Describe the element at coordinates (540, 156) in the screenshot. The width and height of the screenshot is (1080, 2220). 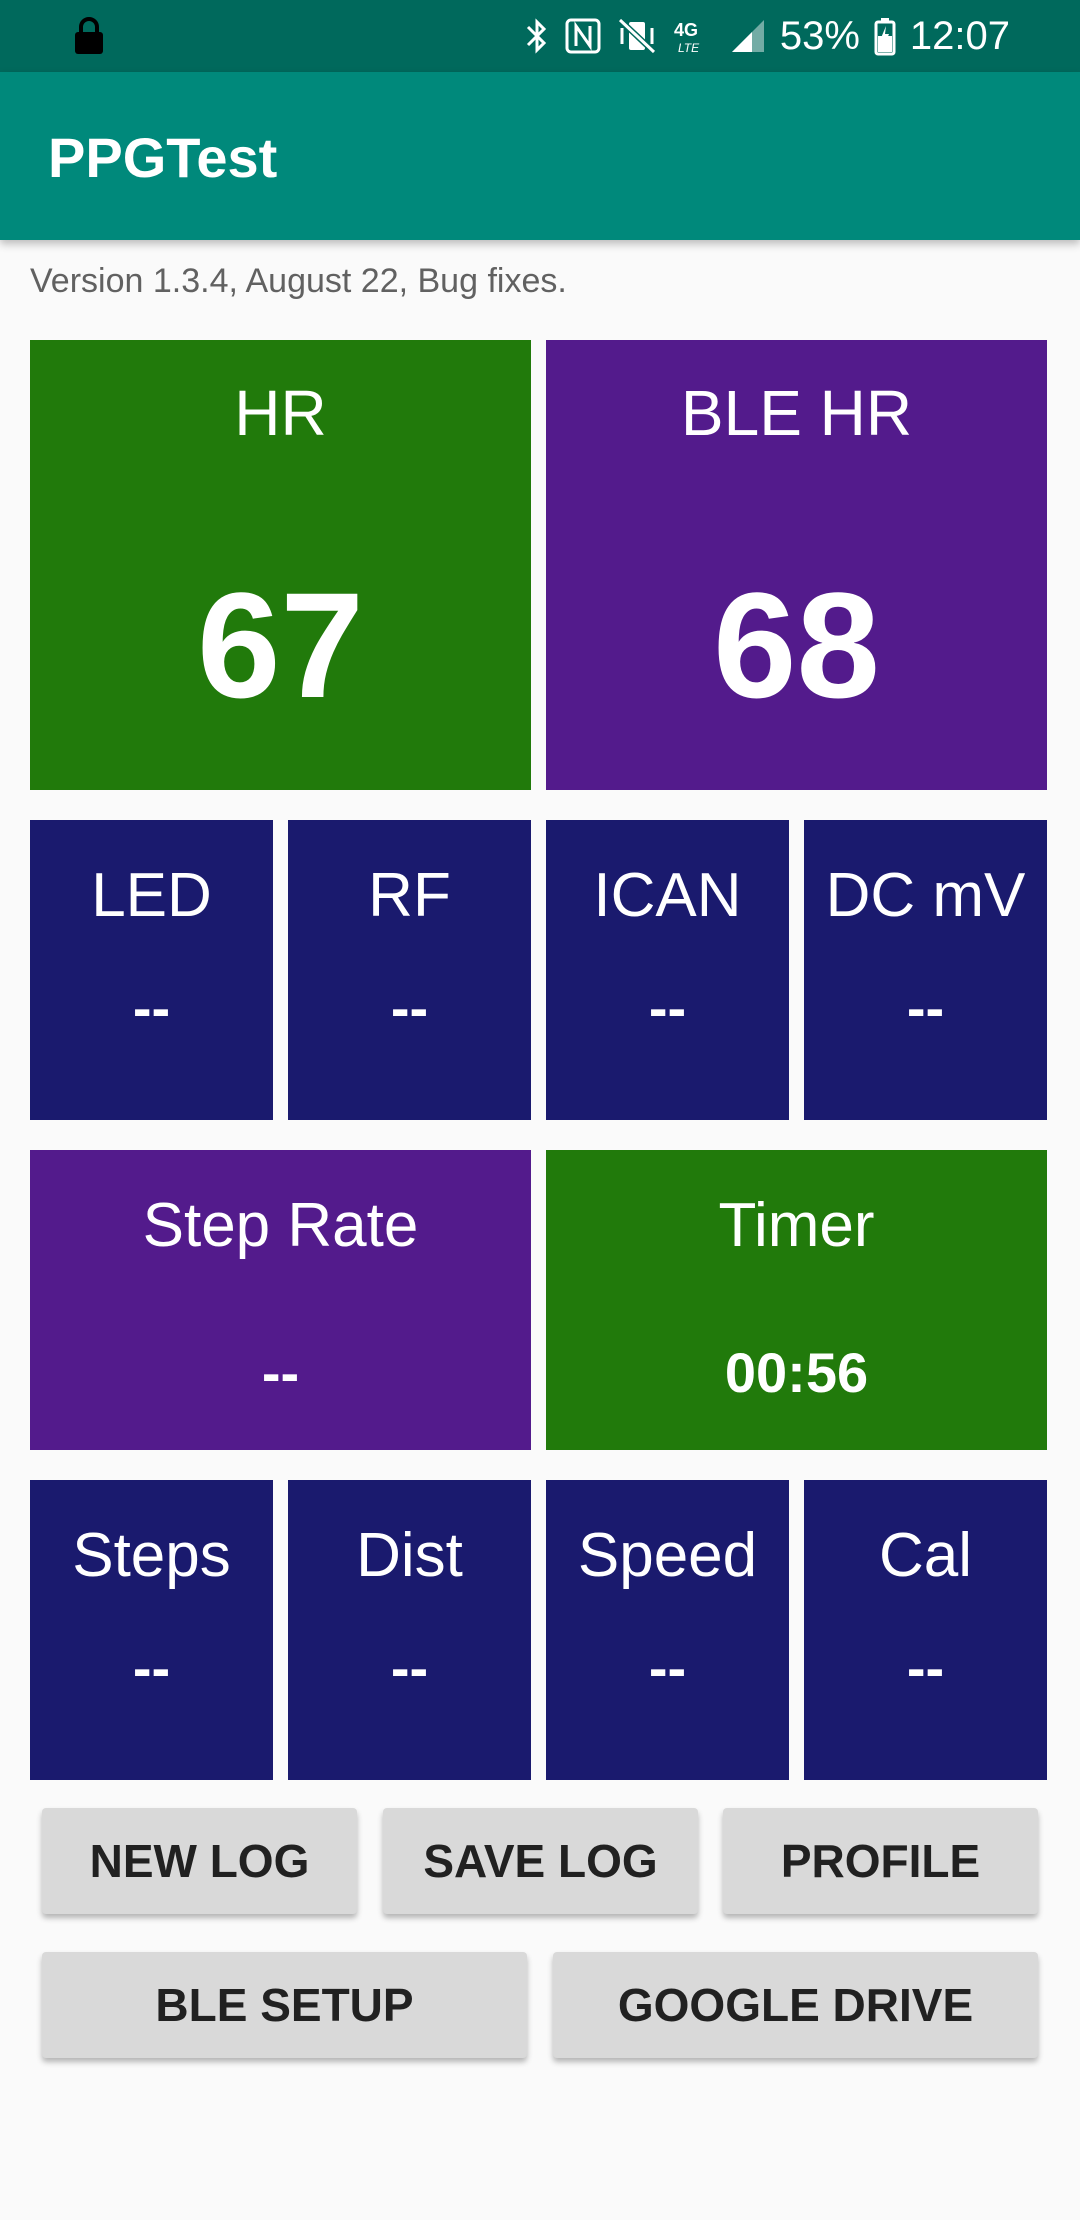
I see `app-bar: PPGTest` at that location.